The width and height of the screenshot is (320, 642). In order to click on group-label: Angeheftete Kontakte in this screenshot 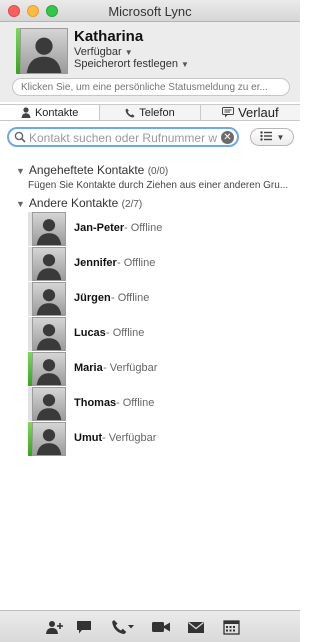, I will do `click(86, 170)`.